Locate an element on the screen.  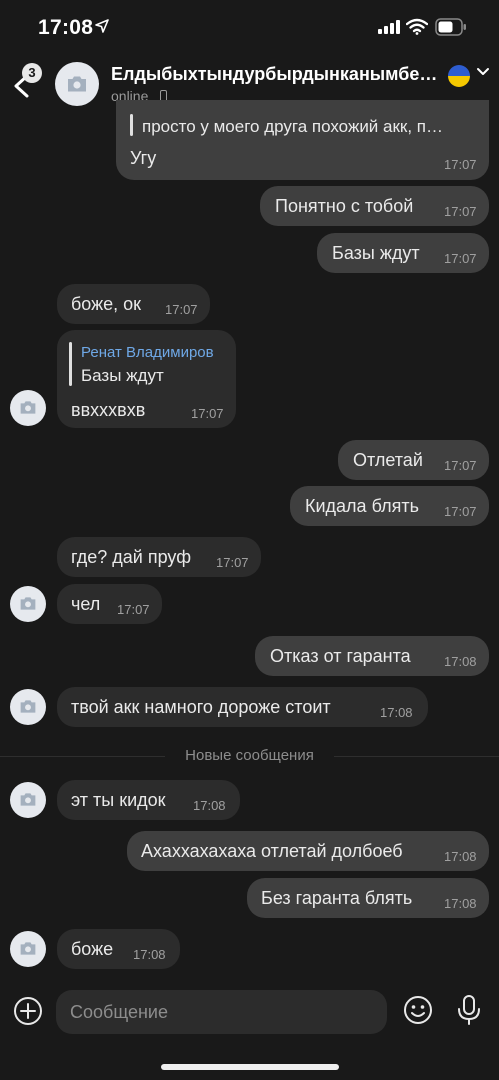
message-text: твой акк намного дороже стоит is located at coordinates (201, 707).